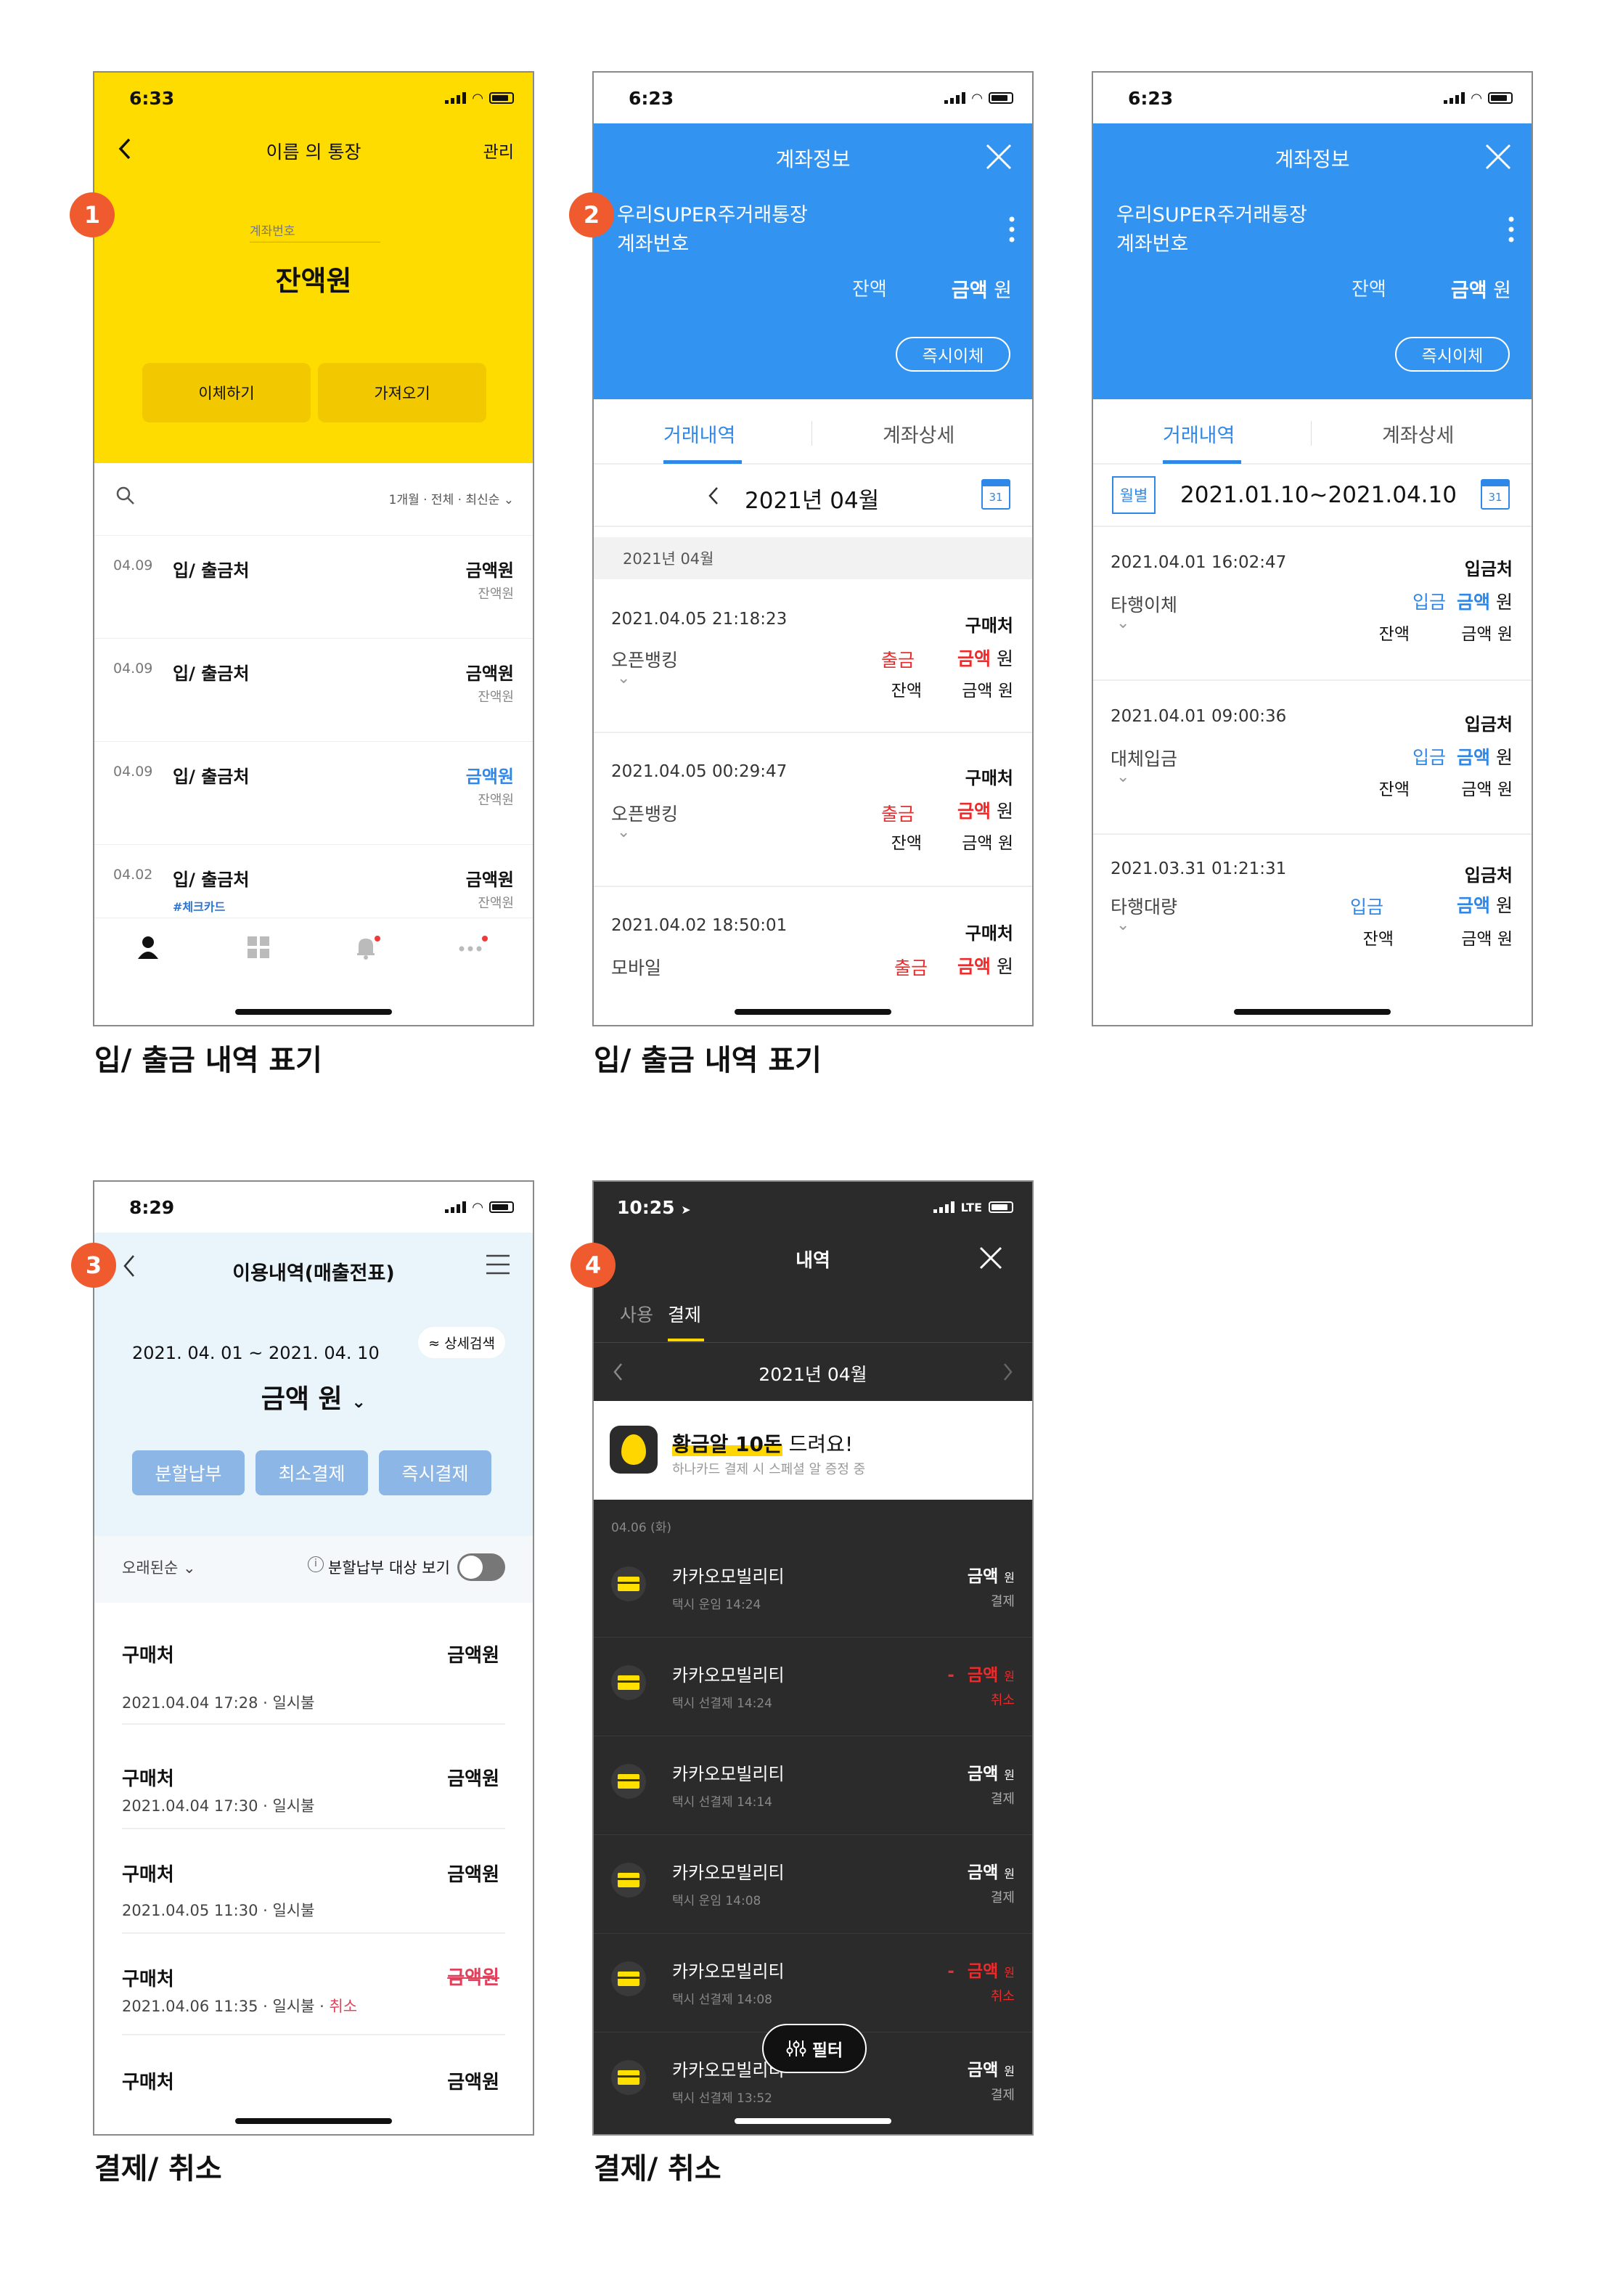 The width and height of the screenshot is (1615, 2296). I want to click on row-datetime: 2021.04.05 21:18:23, so click(699, 619).